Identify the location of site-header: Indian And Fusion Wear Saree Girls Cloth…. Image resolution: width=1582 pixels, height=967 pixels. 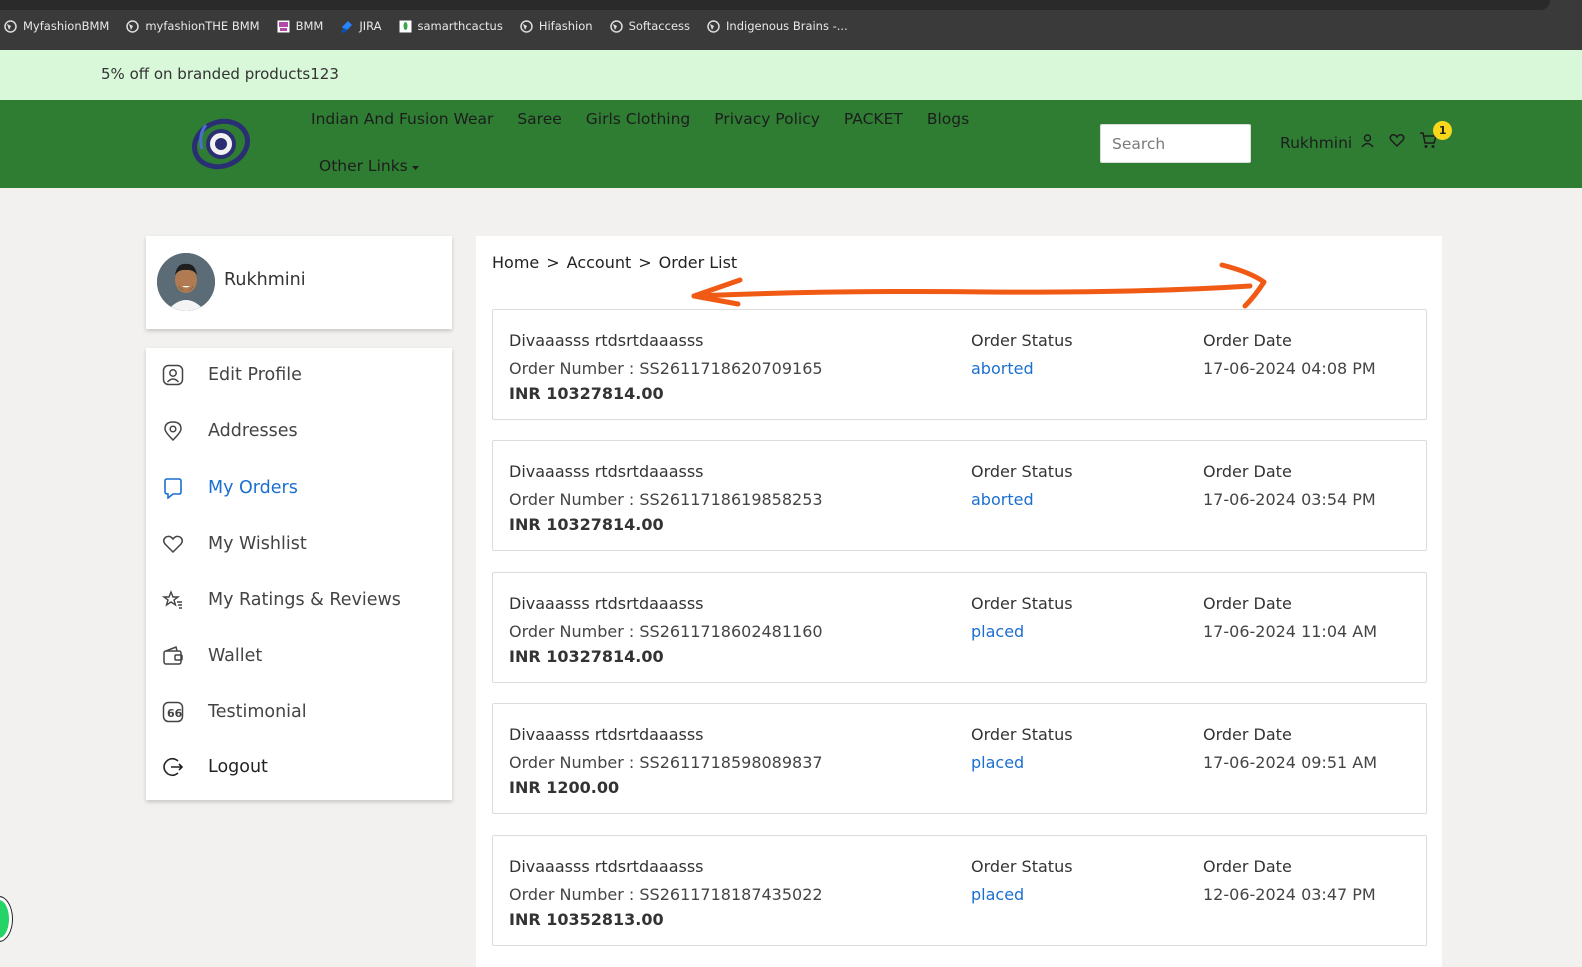
(791, 144).